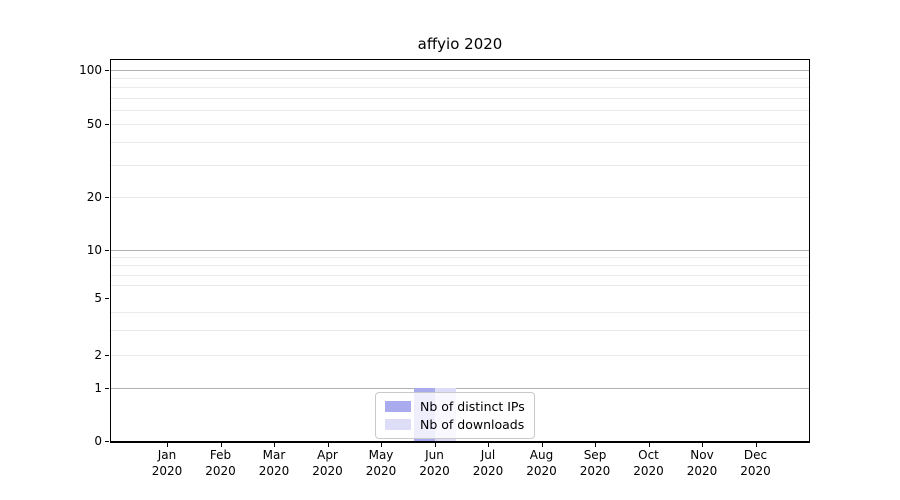 This screenshot has width=900, height=500. What do you see at coordinates (94, 250) in the screenshot?
I see `y-tick-label: 10` at bounding box center [94, 250].